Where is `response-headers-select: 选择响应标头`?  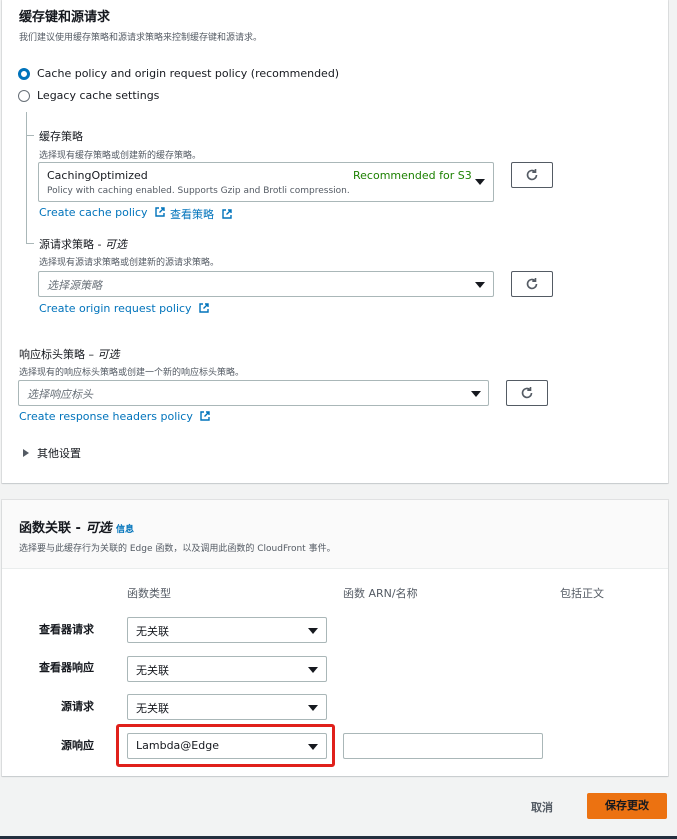
response-headers-select: 选择响应标头 is located at coordinates (253, 393).